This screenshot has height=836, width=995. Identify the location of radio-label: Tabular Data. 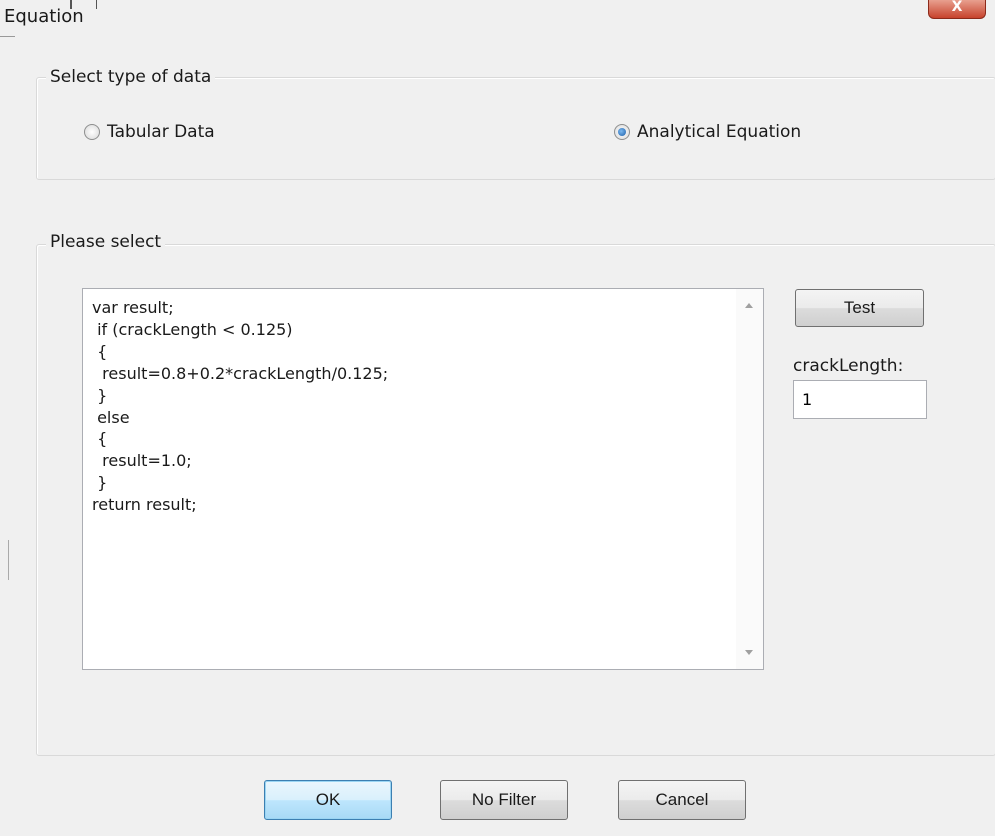
(161, 132).